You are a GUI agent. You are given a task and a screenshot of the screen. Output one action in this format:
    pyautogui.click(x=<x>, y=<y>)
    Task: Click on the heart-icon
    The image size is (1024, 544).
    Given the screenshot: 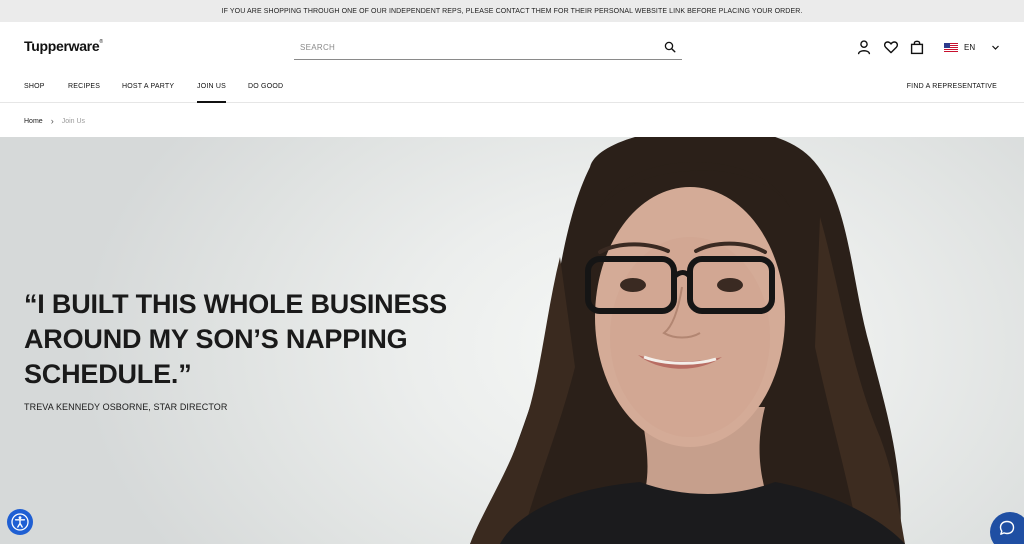 What is the action you would take?
    pyautogui.click(x=891, y=47)
    